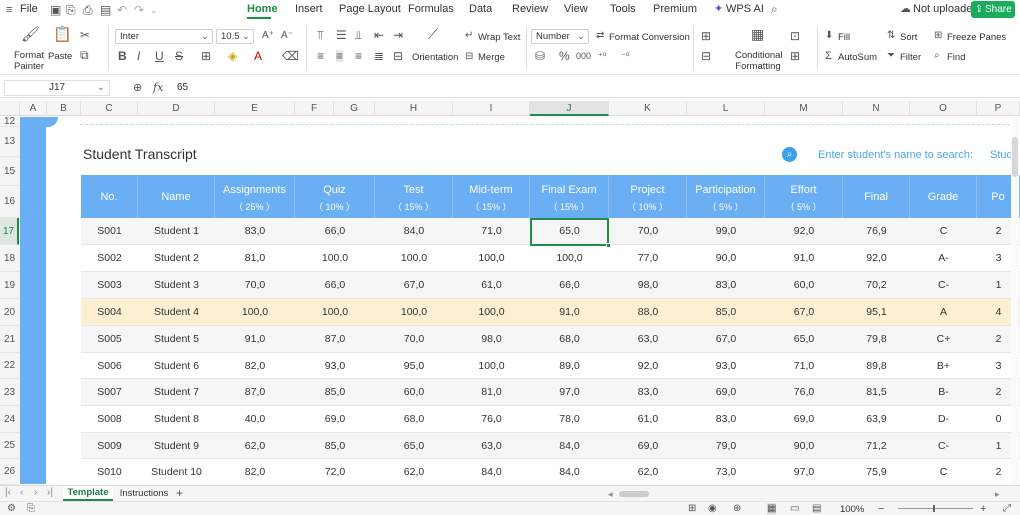  What do you see at coordinates (829, 36) in the screenshot?
I see `fill-icon: ⬇` at bounding box center [829, 36].